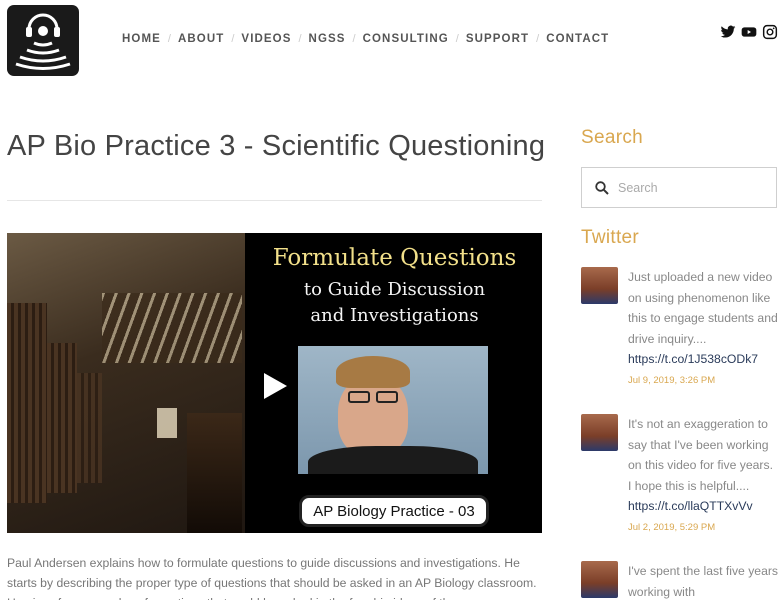 This screenshot has height=600, width=778. I want to click on search-box, so click(679, 187).